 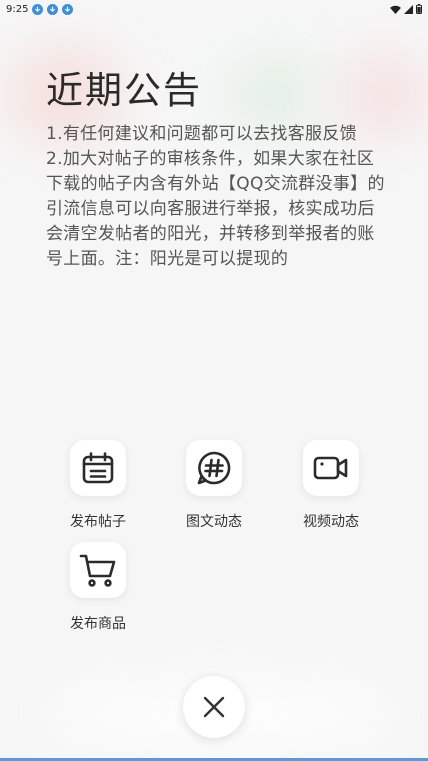 I want to click on status-time: 9:25, so click(x=17, y=9).